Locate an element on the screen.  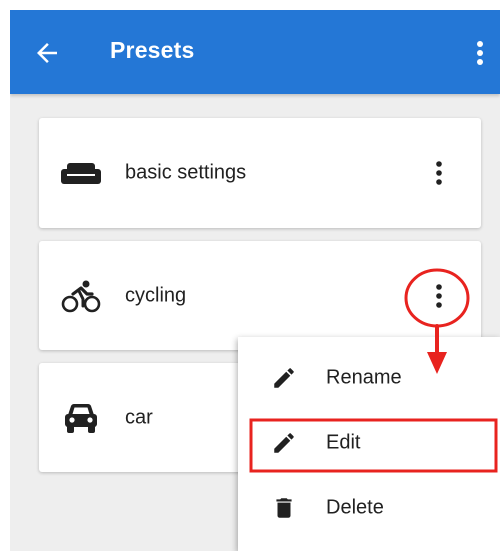
preset-label: cycling is located at coordinates (156, 295).